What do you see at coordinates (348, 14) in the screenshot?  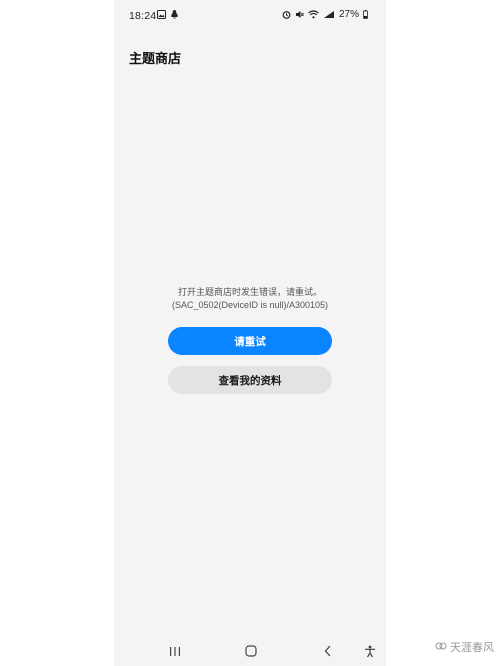 I see `battery-text: 27%` at bounding box center [348, 14].